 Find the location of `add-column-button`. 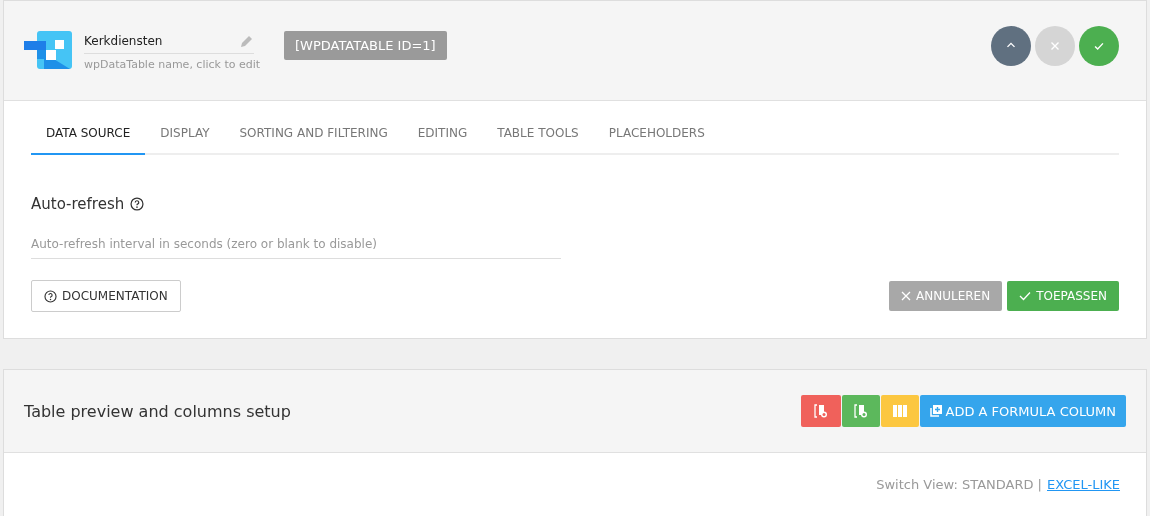

add-column-button is located at coordinates (860, 411).